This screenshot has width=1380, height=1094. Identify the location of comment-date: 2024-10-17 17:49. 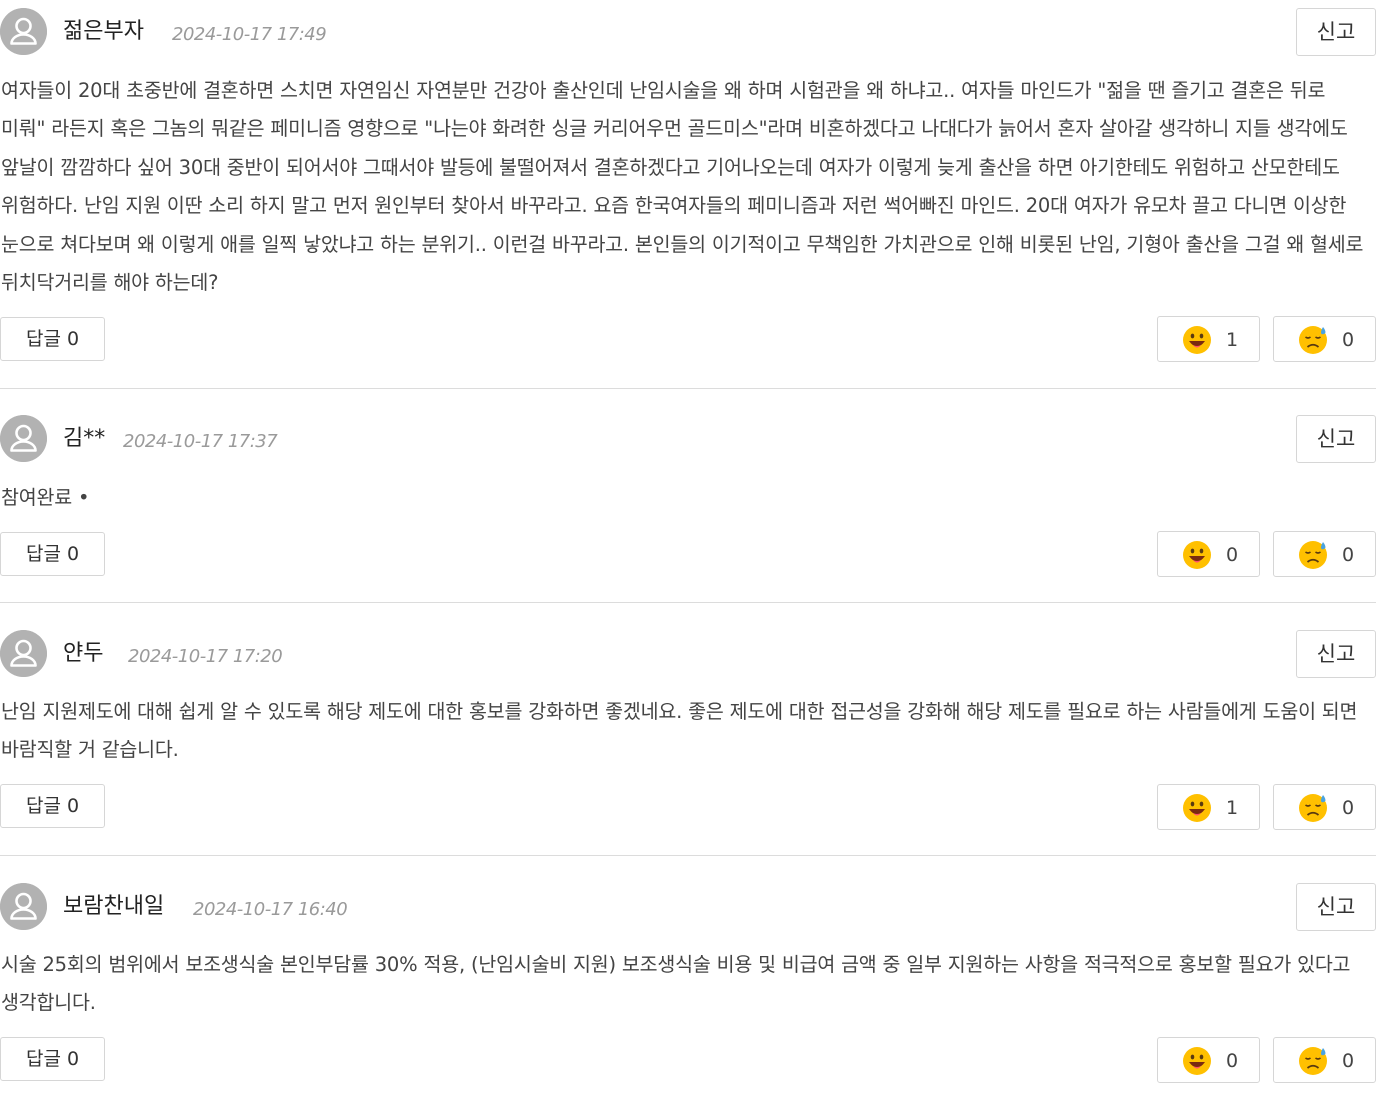
(249, 34).